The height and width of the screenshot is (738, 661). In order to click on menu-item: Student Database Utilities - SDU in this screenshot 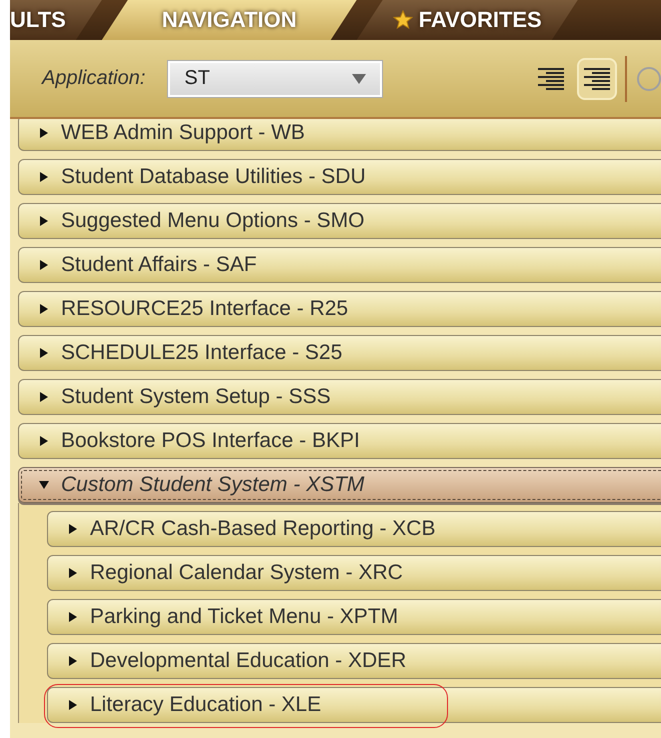, I will do `click(339, 177)`.